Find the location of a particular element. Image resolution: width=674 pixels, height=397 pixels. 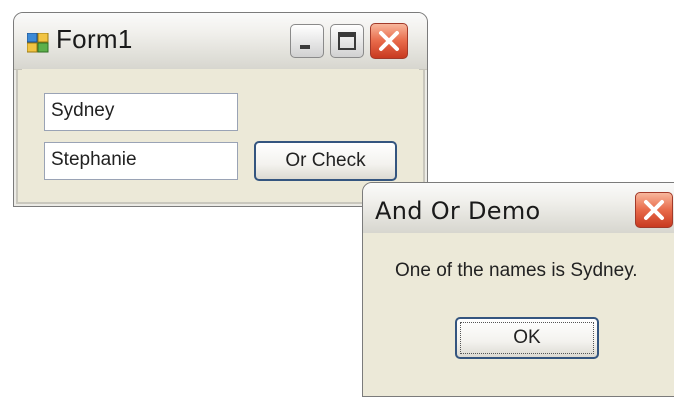

minimize-button is located at coordinates (307, 41).